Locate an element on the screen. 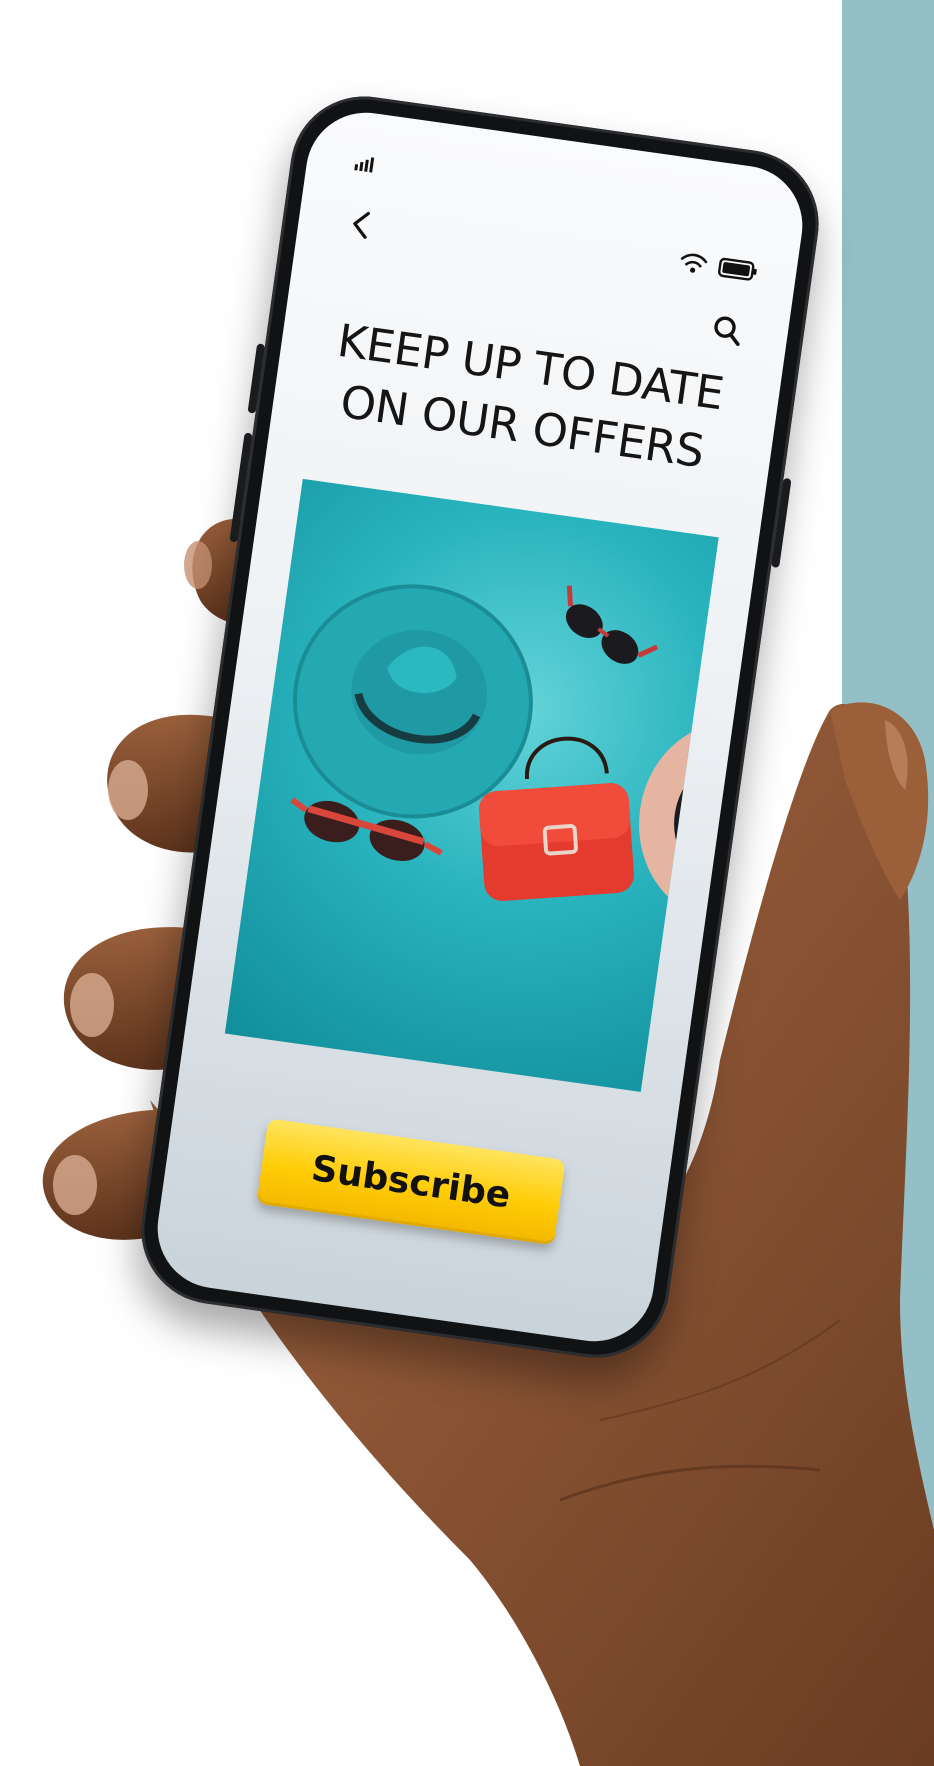 The width and height of the screenshot is (934, 1766). search-icon is located at coordinates (728, 331).